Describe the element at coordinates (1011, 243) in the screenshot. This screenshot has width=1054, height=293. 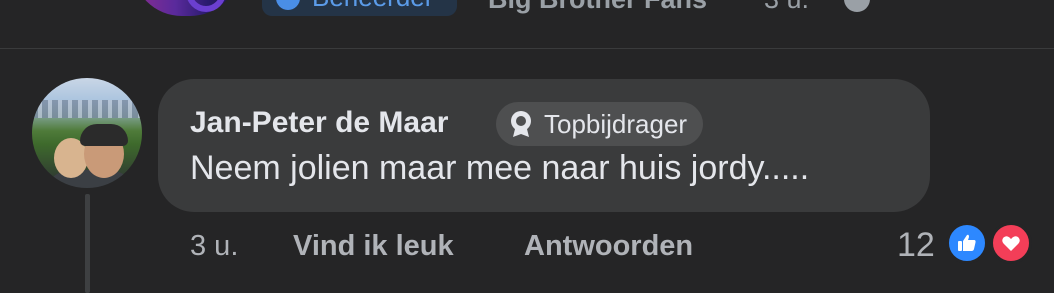
I see `love-icon` at that location.